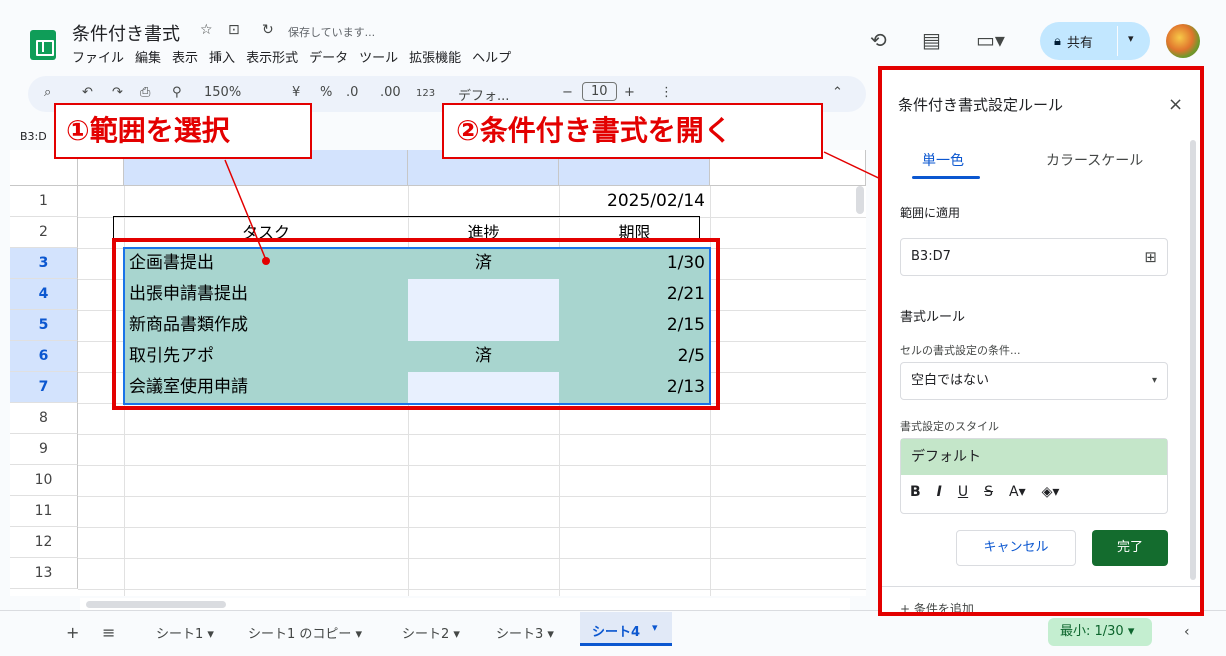 Image resolution: width=1226 pixels, height=656 pixels. I want to click on callout-select-range: ①範囲を選択, so click(183, 131).